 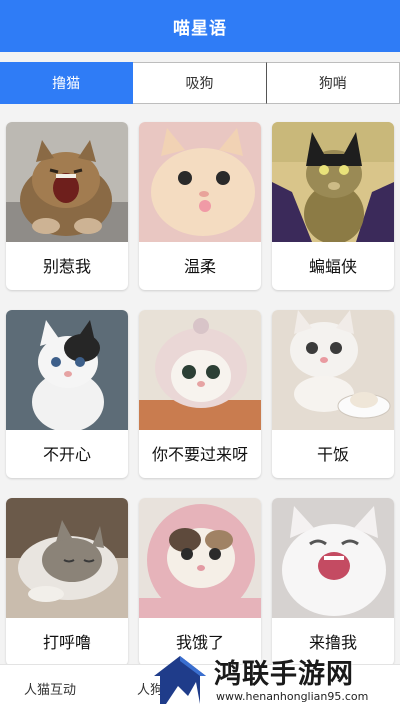 What do you see at coordinates (284, 674) in the screenshot?
I see `watermark-brand: 鸿联手游网` at bounding box center [284, 674].